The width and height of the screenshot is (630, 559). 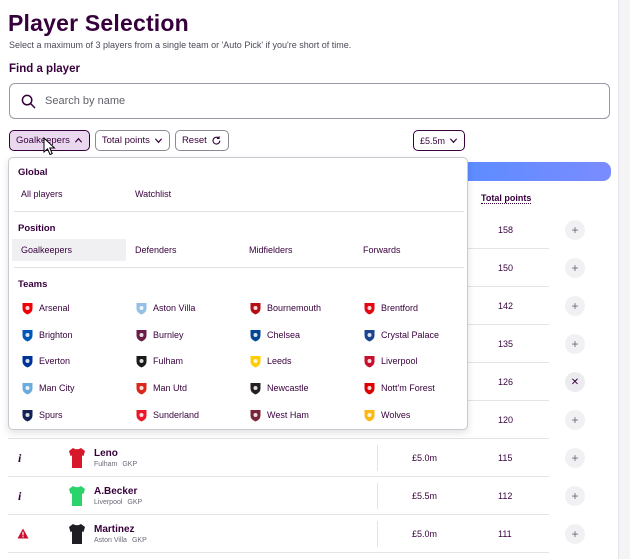 I want to click on team-name: Arsenal, so click(x=54, y=308).